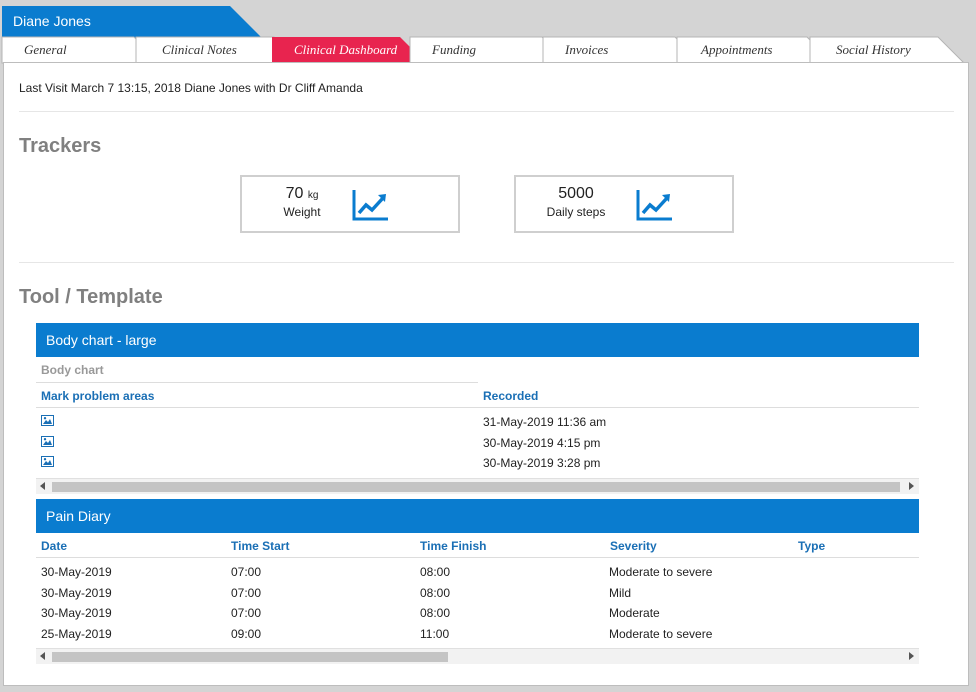 The image size is (976, 692). What do you see at coordinates (97, 396) in the screenshot?
I see `col-mark-problem-areas: Mark problem areas` at bounding box center [97, 396].